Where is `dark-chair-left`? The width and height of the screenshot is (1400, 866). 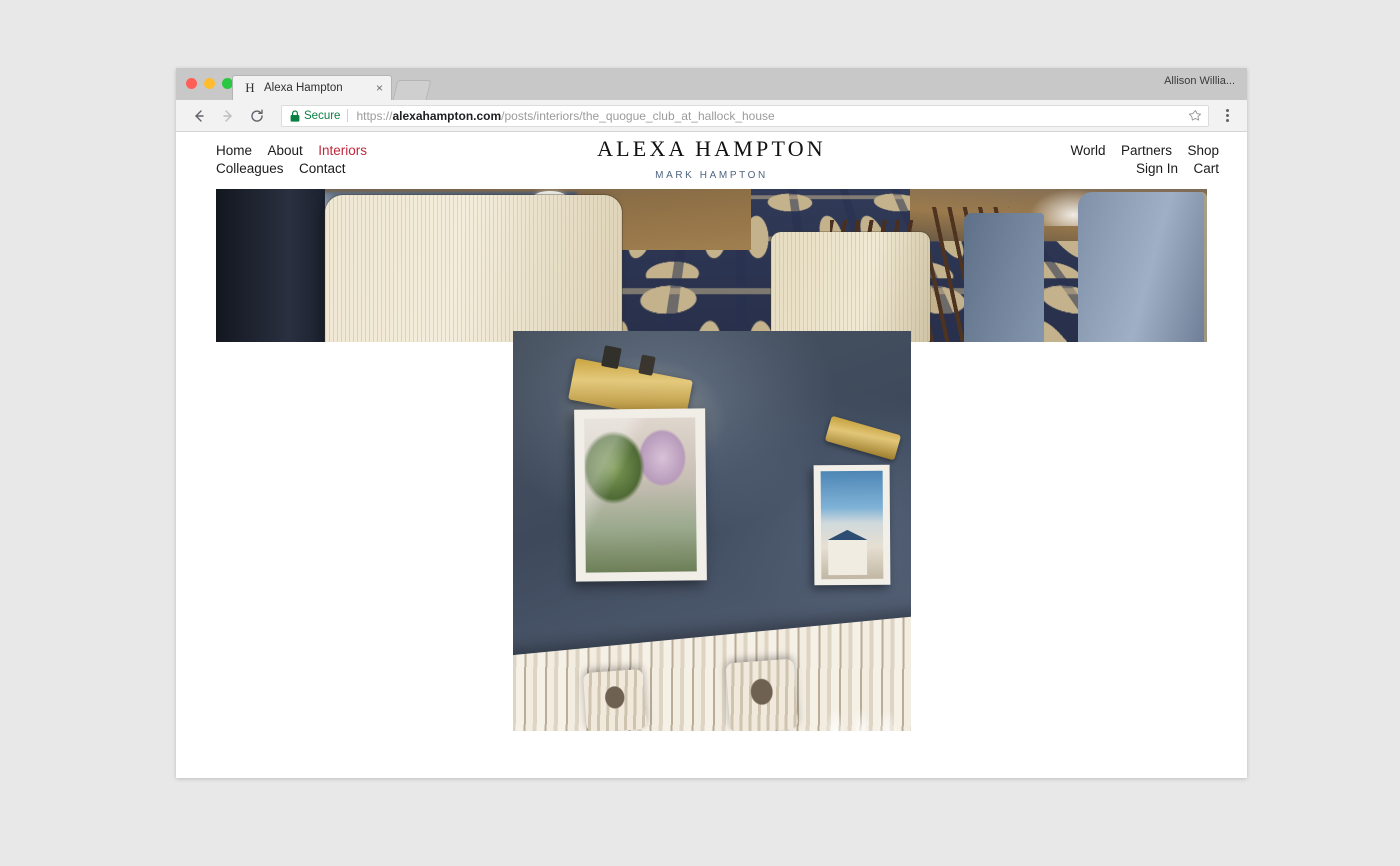
dark-chair-left is located at coordinates (270, 265).